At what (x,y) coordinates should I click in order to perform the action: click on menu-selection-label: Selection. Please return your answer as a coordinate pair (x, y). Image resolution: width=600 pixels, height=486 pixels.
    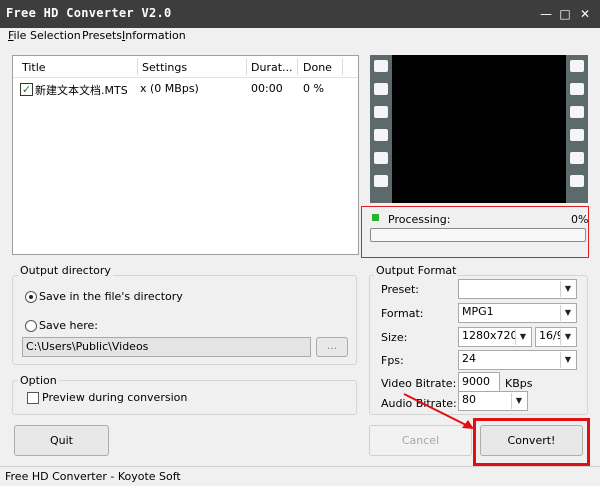
    Looking at the image, I should click on (55, 35).